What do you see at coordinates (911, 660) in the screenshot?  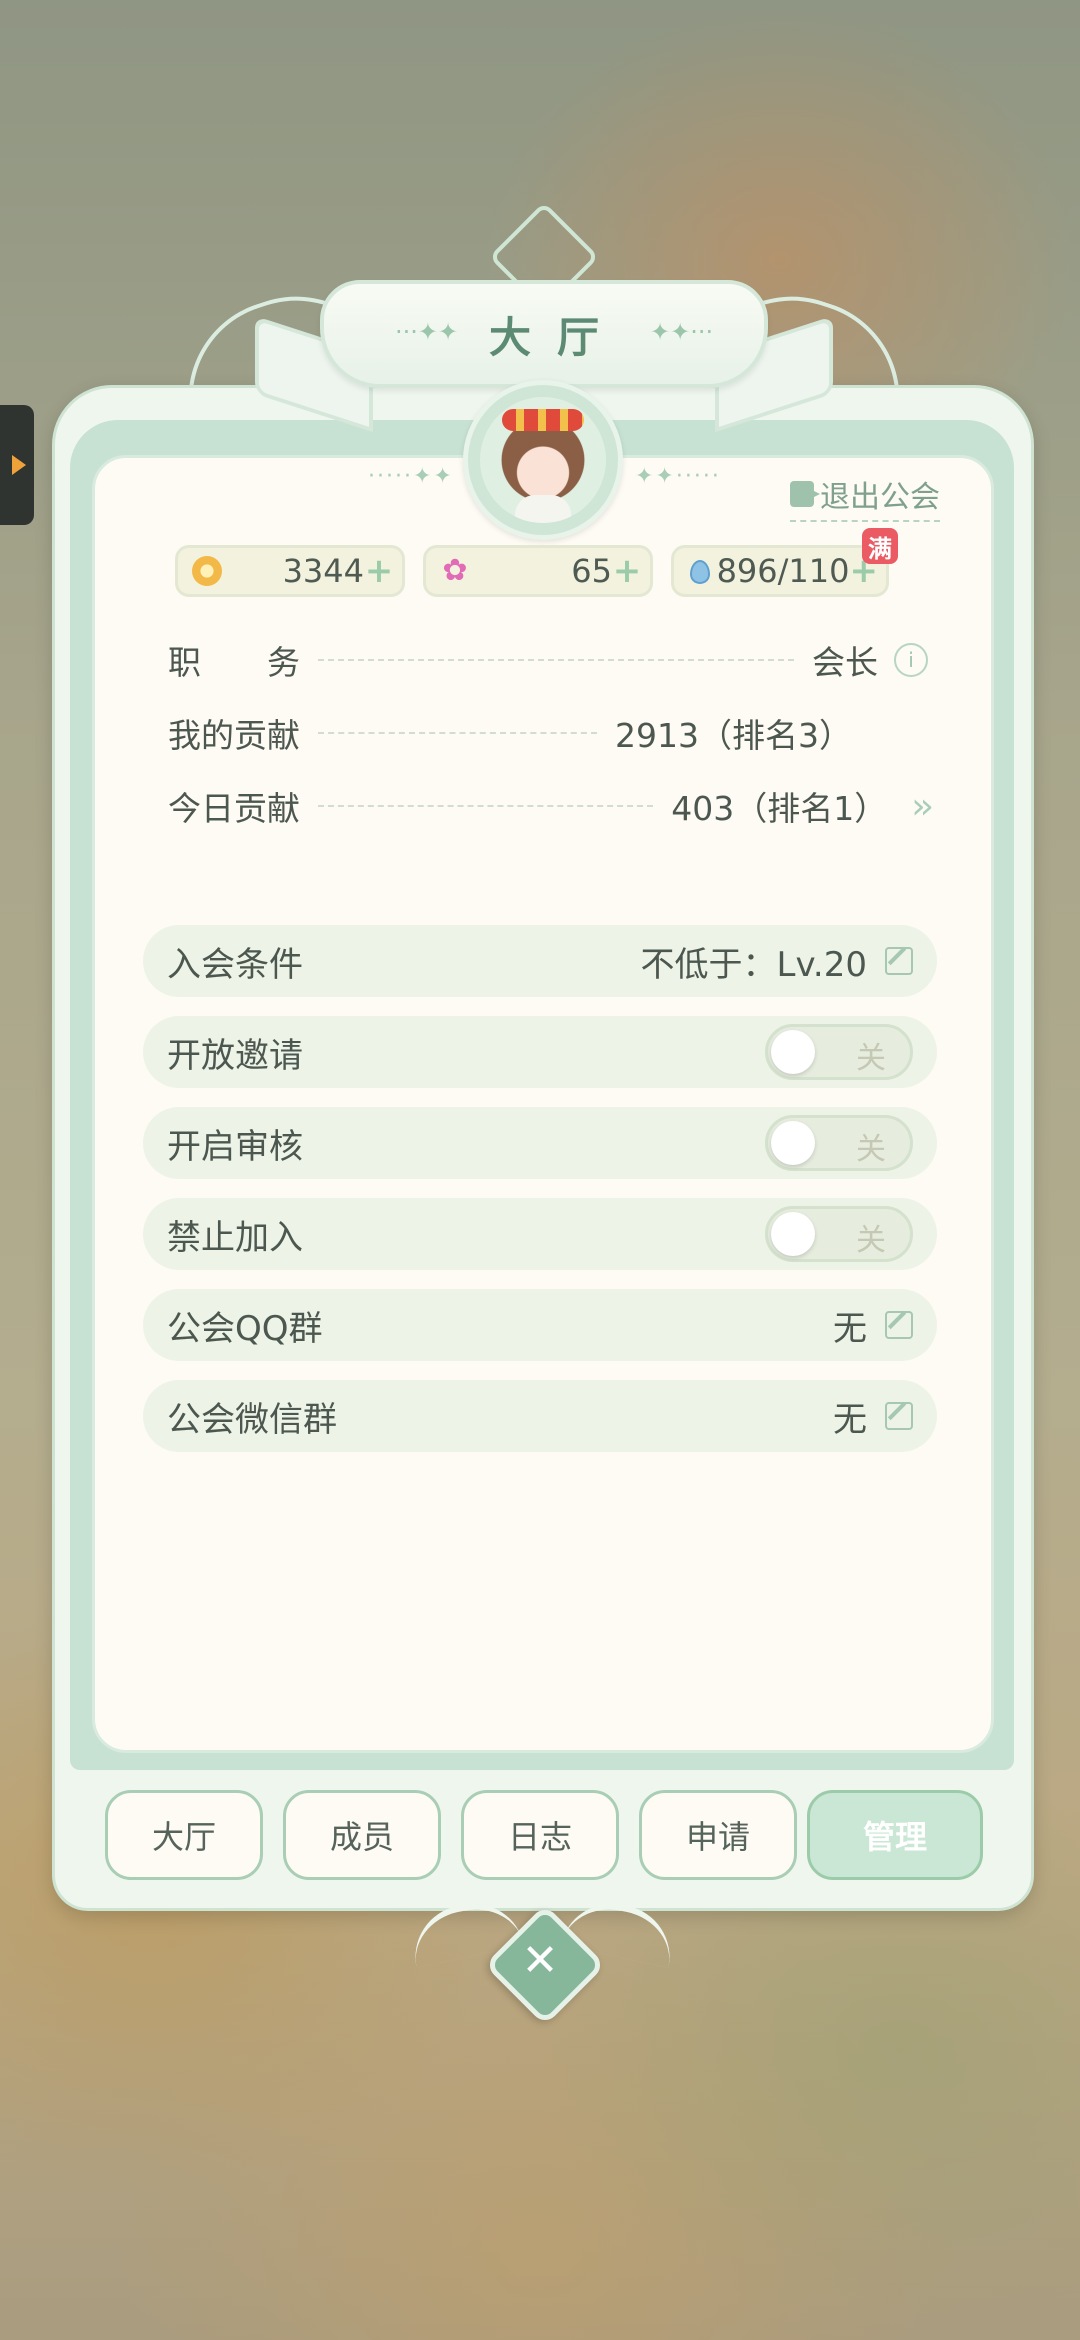 I see `info-icon: i` at bounding box center [911, 660].